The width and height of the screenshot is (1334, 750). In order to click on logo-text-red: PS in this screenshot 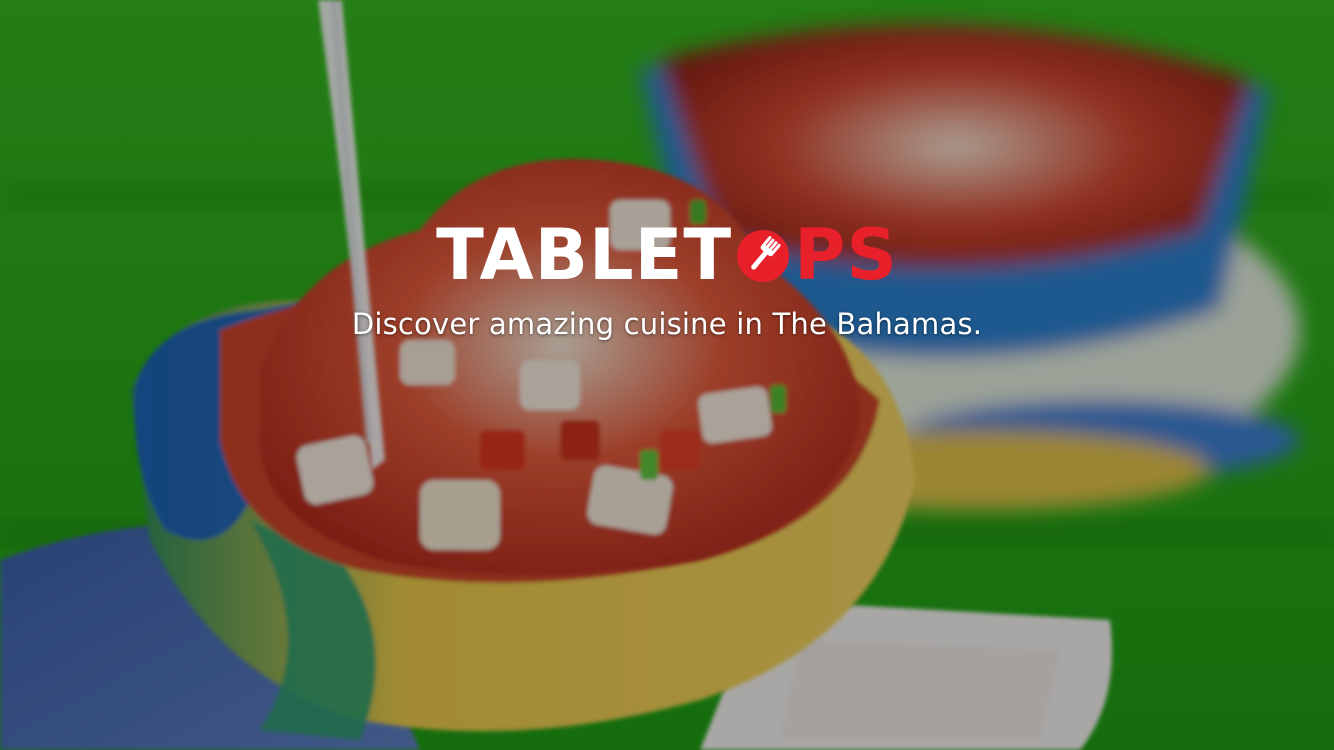, I will do `click(815, 255)`.